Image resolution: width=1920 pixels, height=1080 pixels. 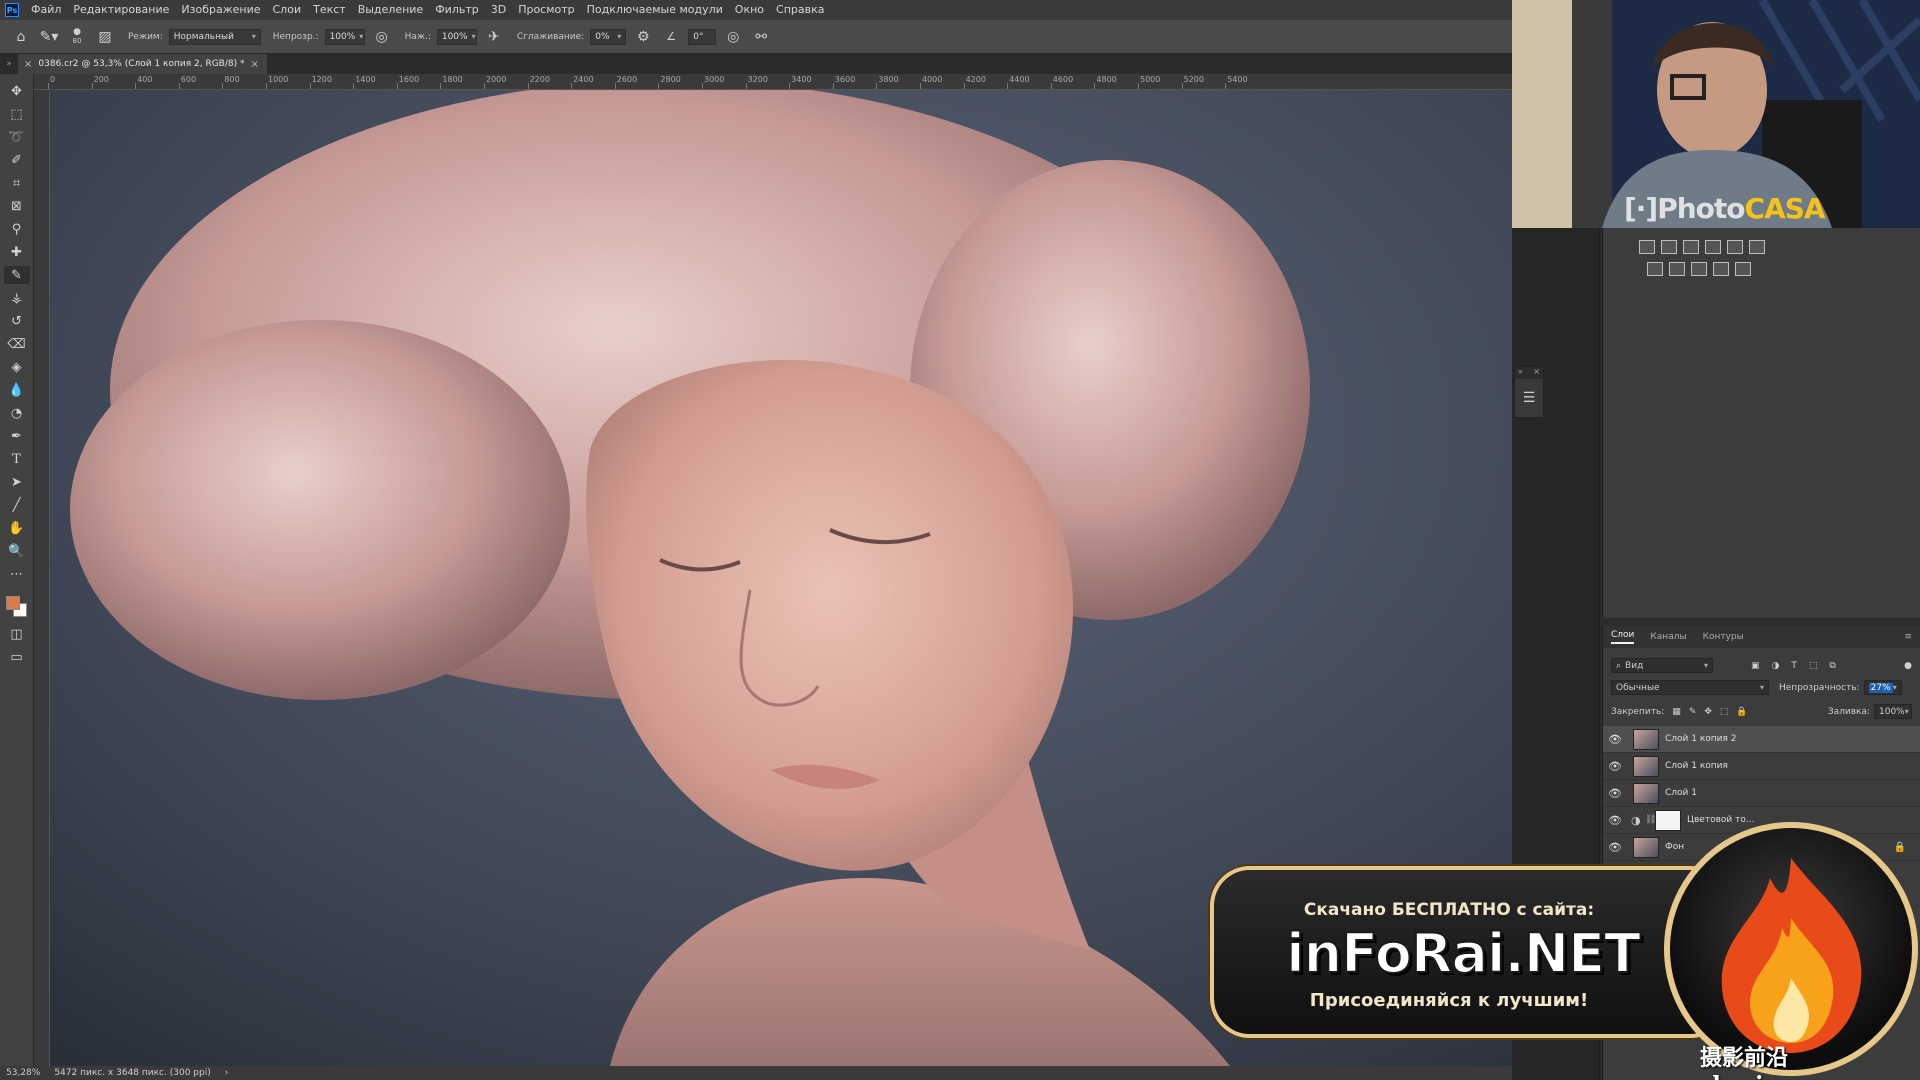 What do you see at coordinates (17, 436) in the screenshot?
I see `pen-tool-icon: ✒` at bounding box center [17, 436].